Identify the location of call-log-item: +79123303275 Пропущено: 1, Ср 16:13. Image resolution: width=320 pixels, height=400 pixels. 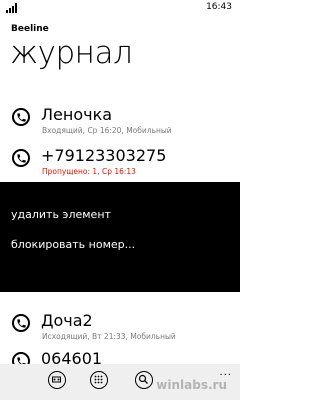
(120, 165).